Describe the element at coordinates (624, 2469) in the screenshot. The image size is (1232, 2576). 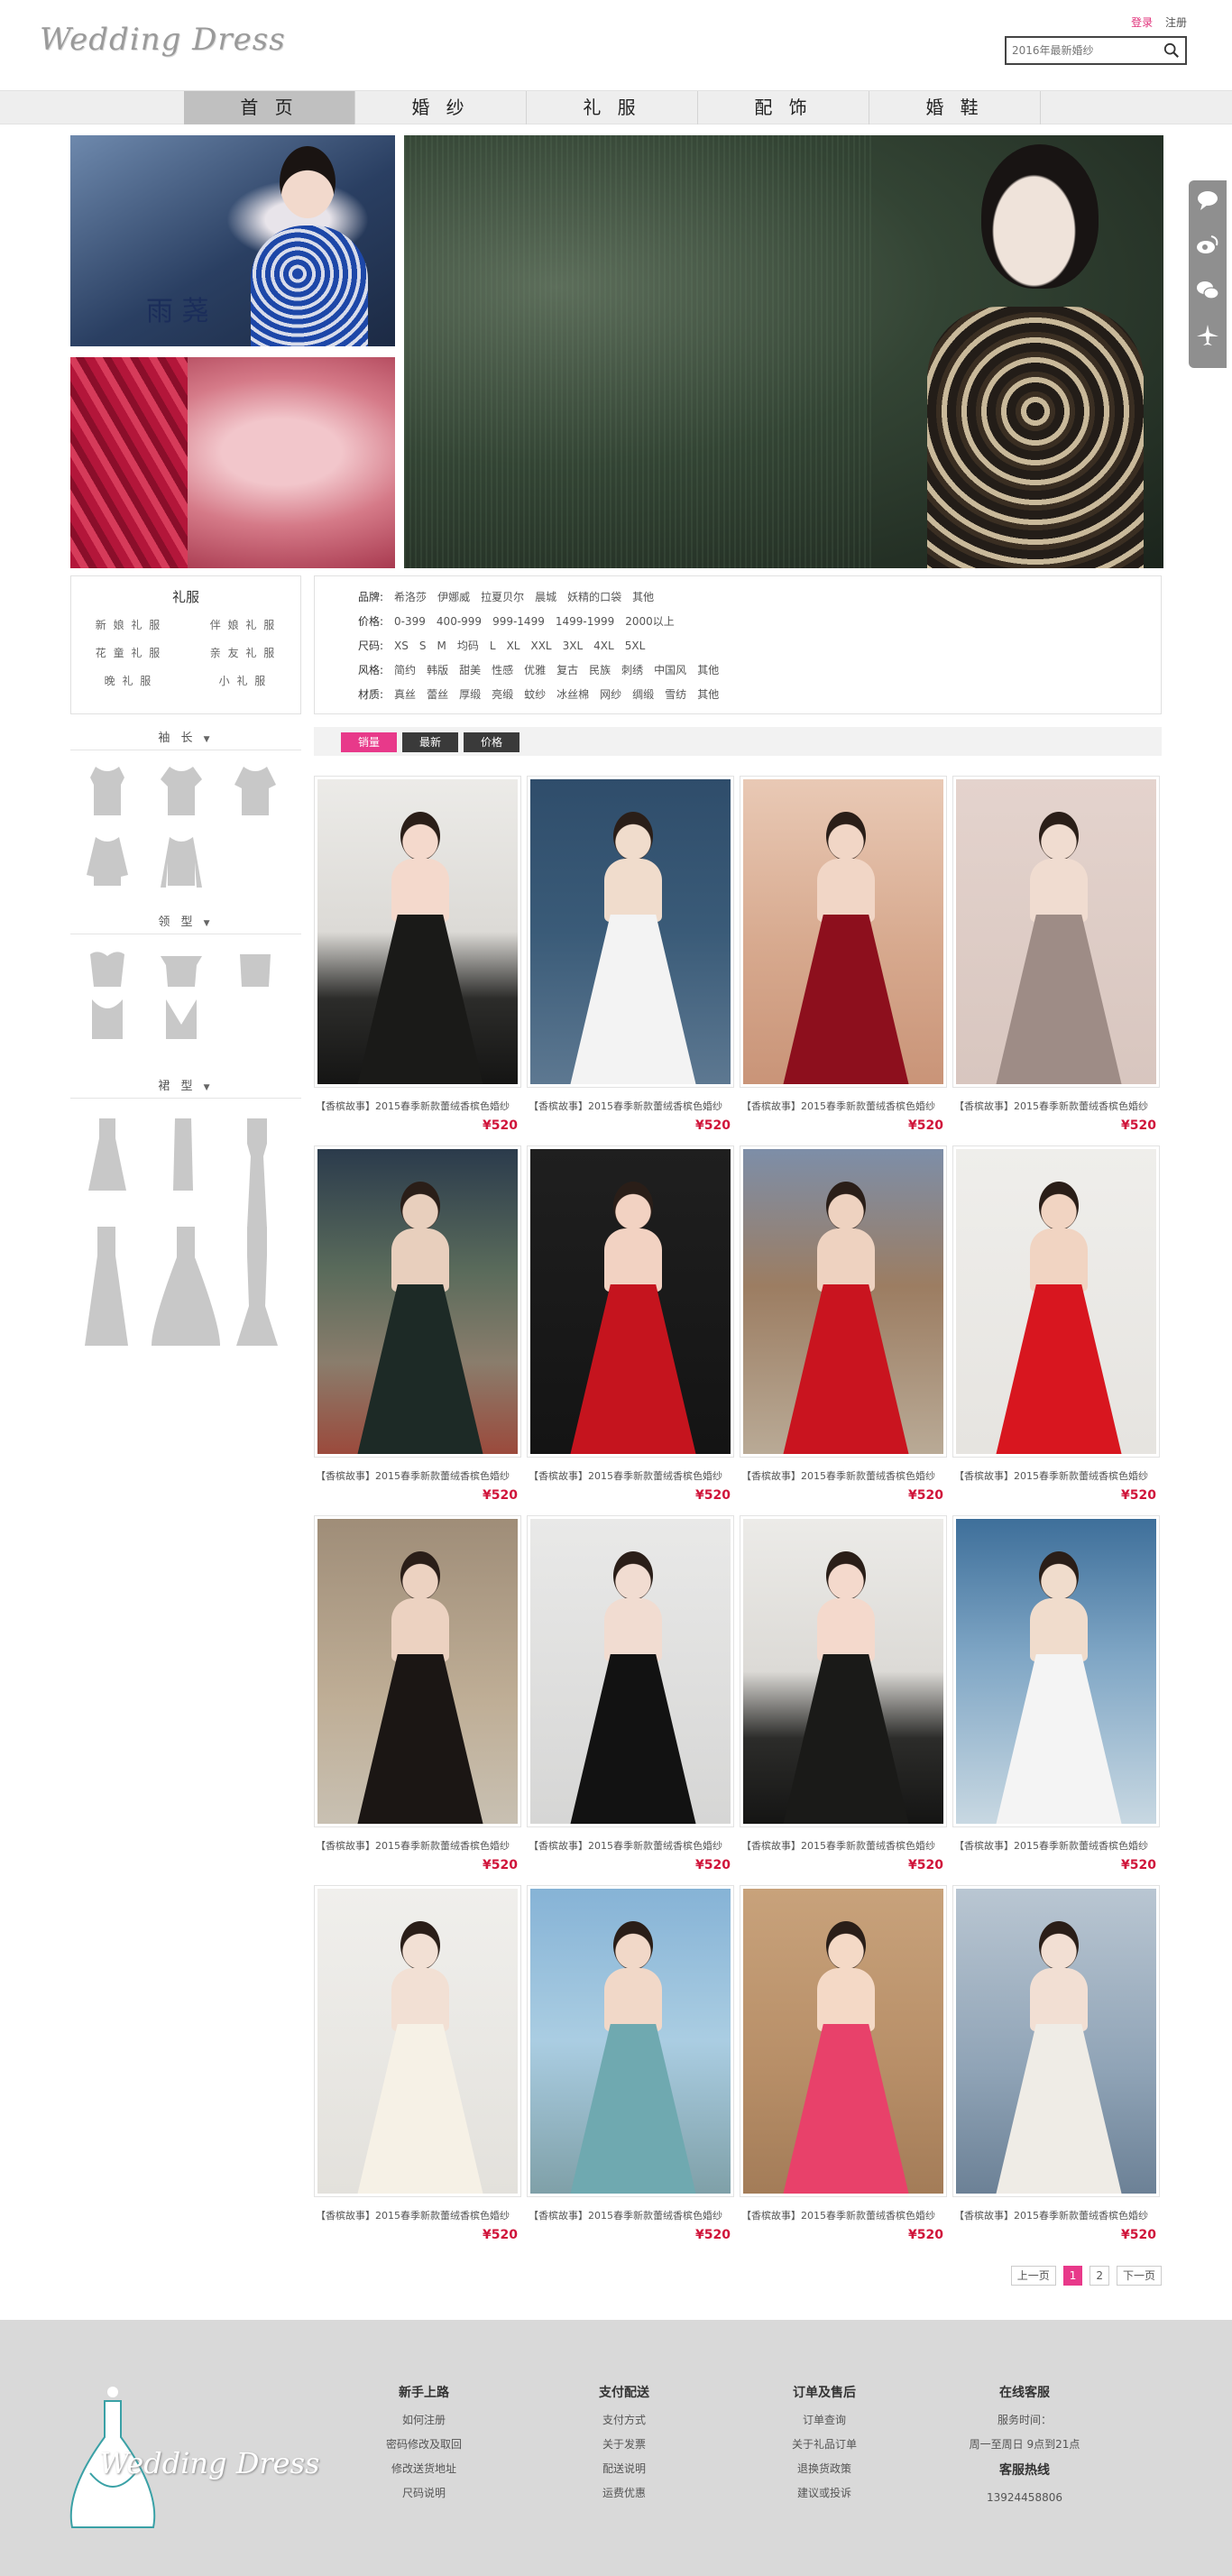
I see `footer-link: 配送说明` at that location.